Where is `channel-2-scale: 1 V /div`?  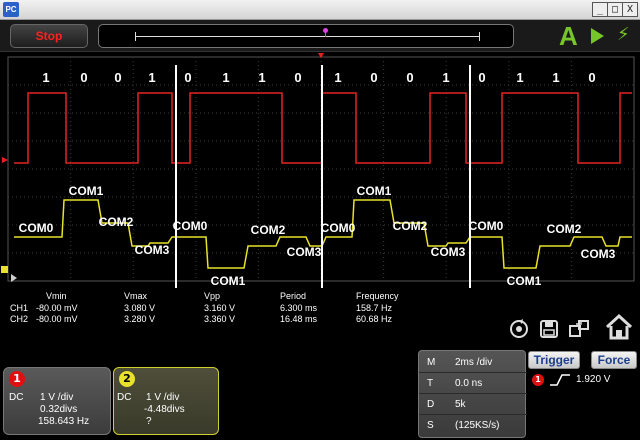
channel-2-scale: 1 V /div is located at coordinates (163, 397).